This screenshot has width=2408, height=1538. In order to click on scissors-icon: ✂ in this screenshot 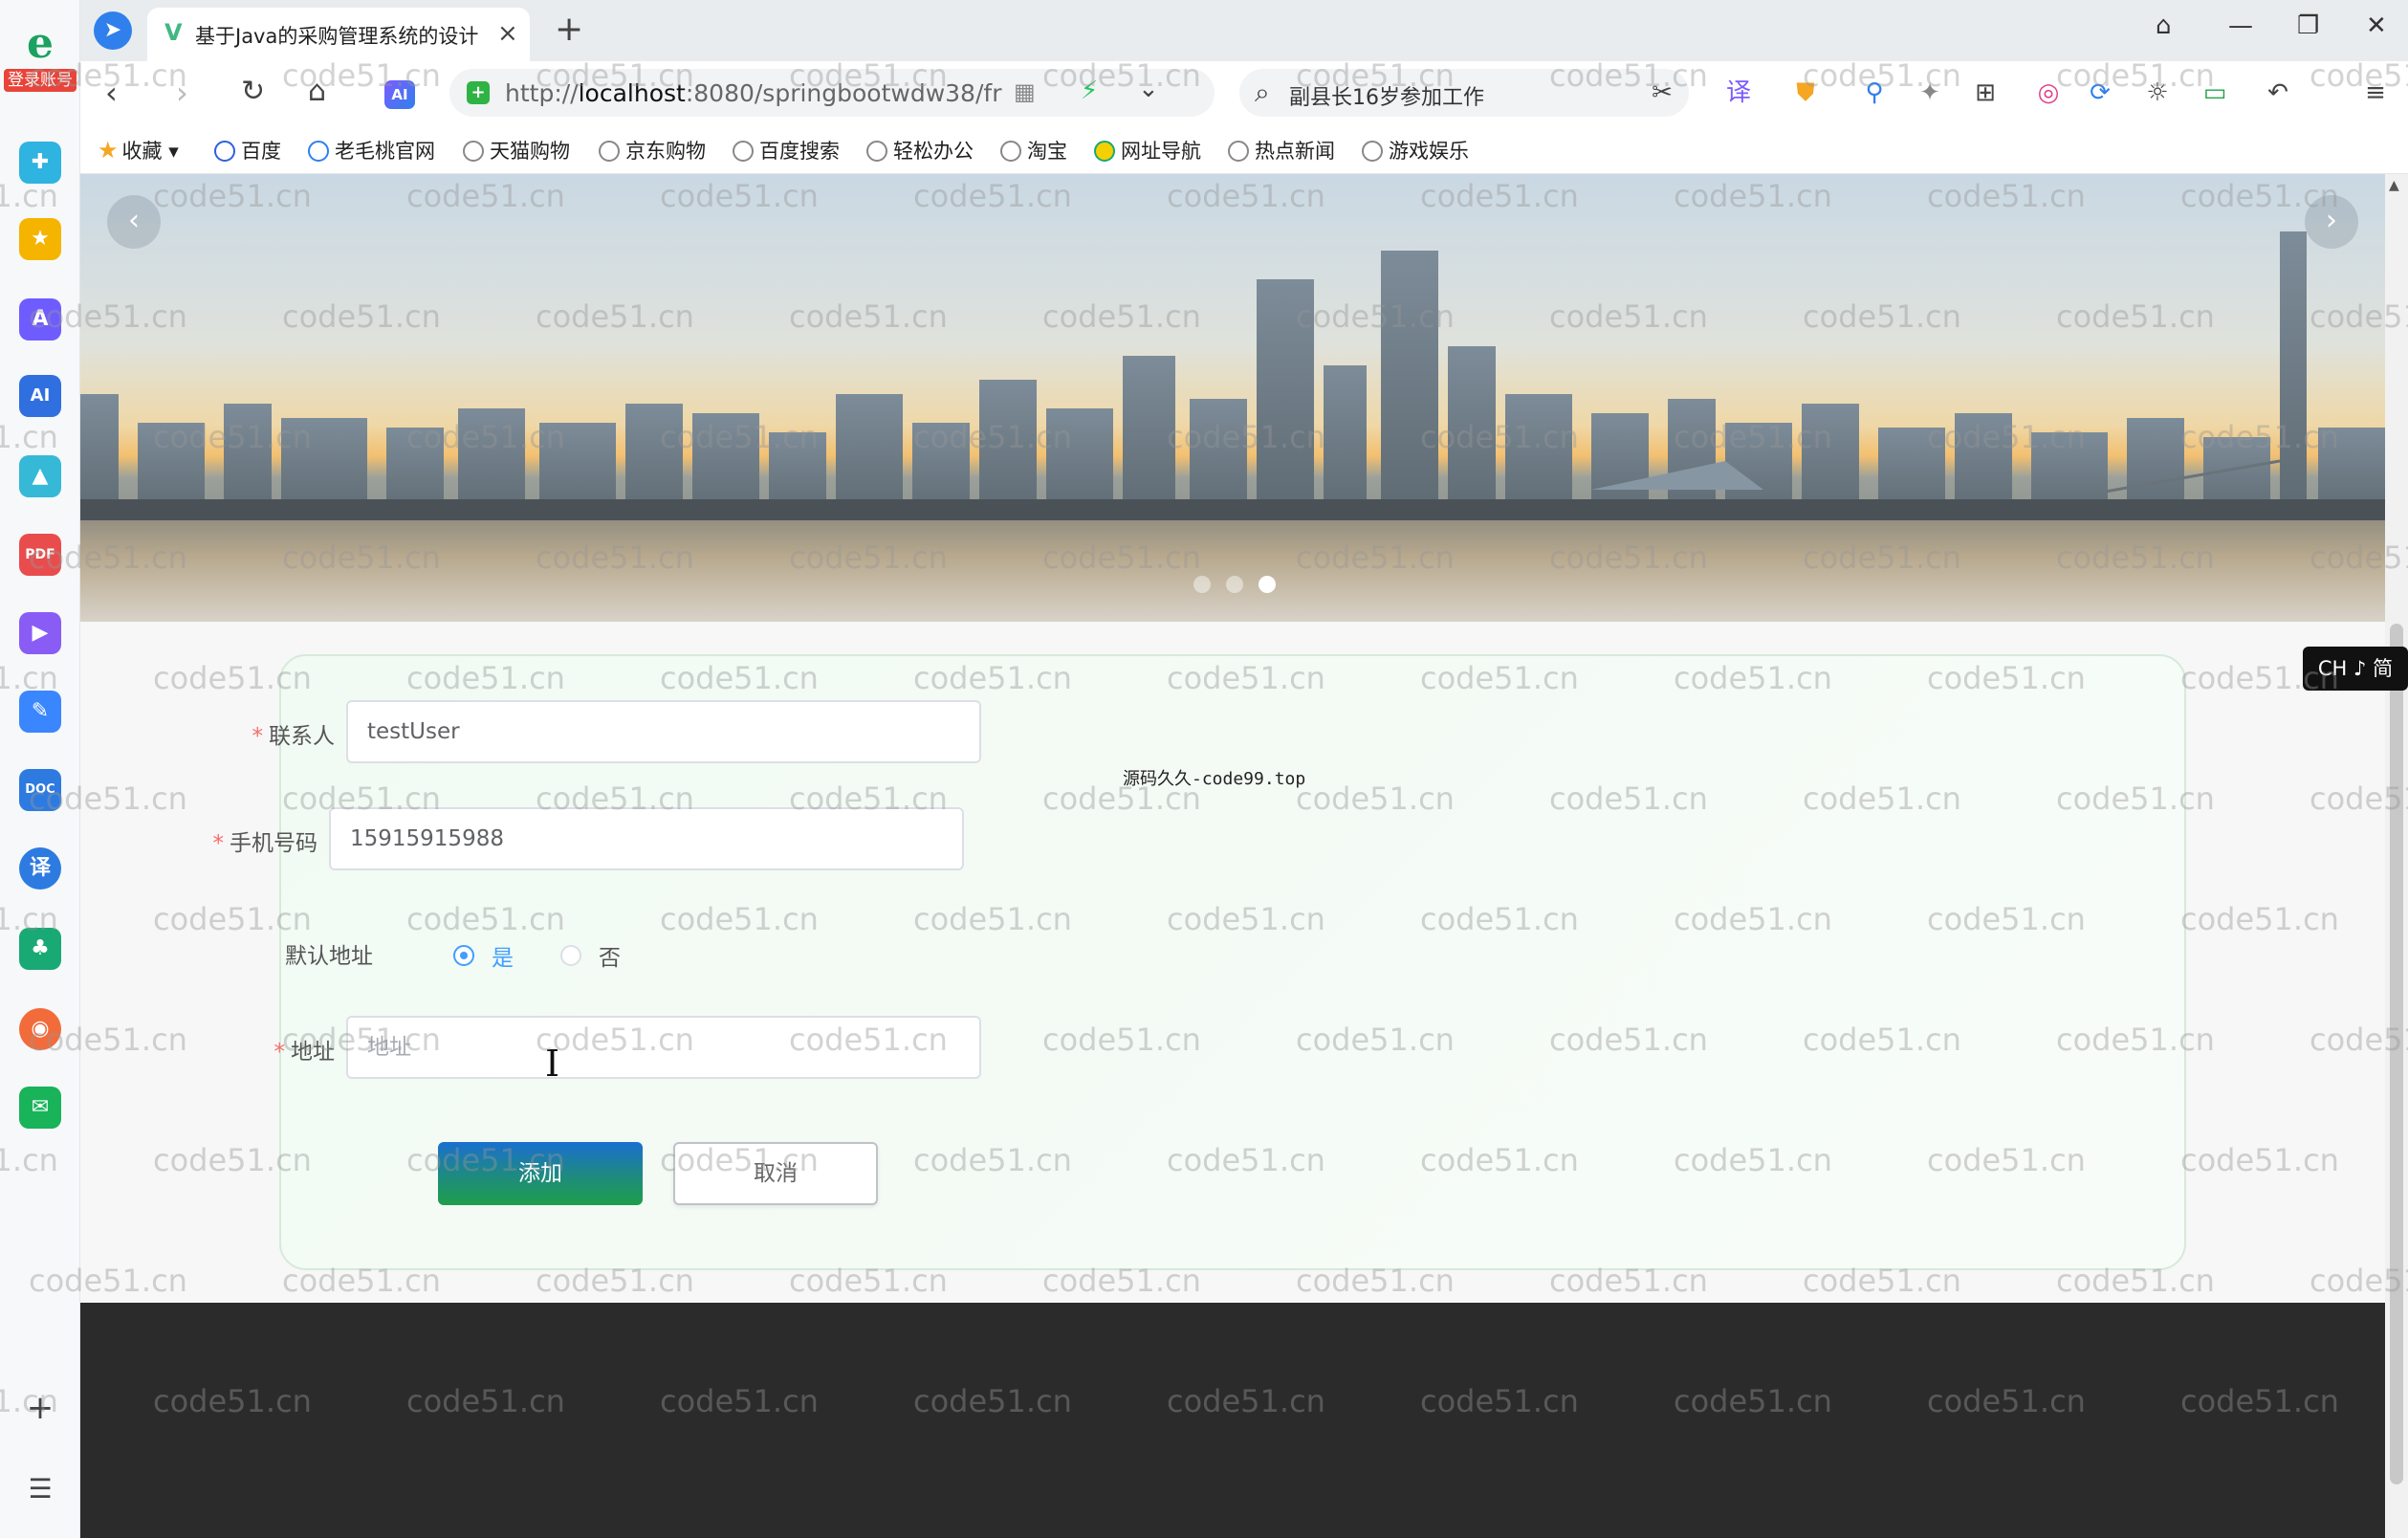, I will do `click(1662, 93)`.